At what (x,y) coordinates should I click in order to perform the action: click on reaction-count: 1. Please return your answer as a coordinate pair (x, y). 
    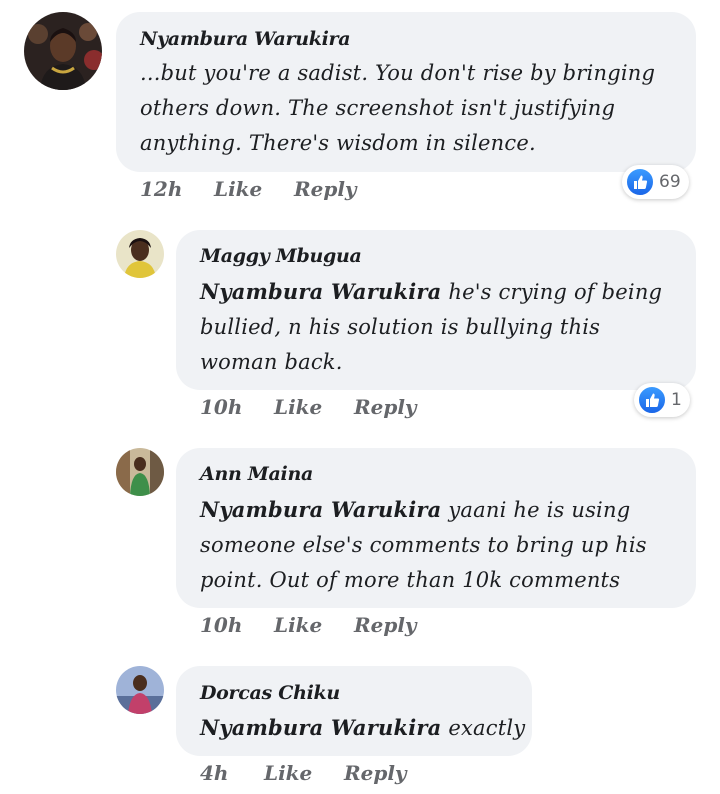
    Looking at the image, I should click on (676, 400).